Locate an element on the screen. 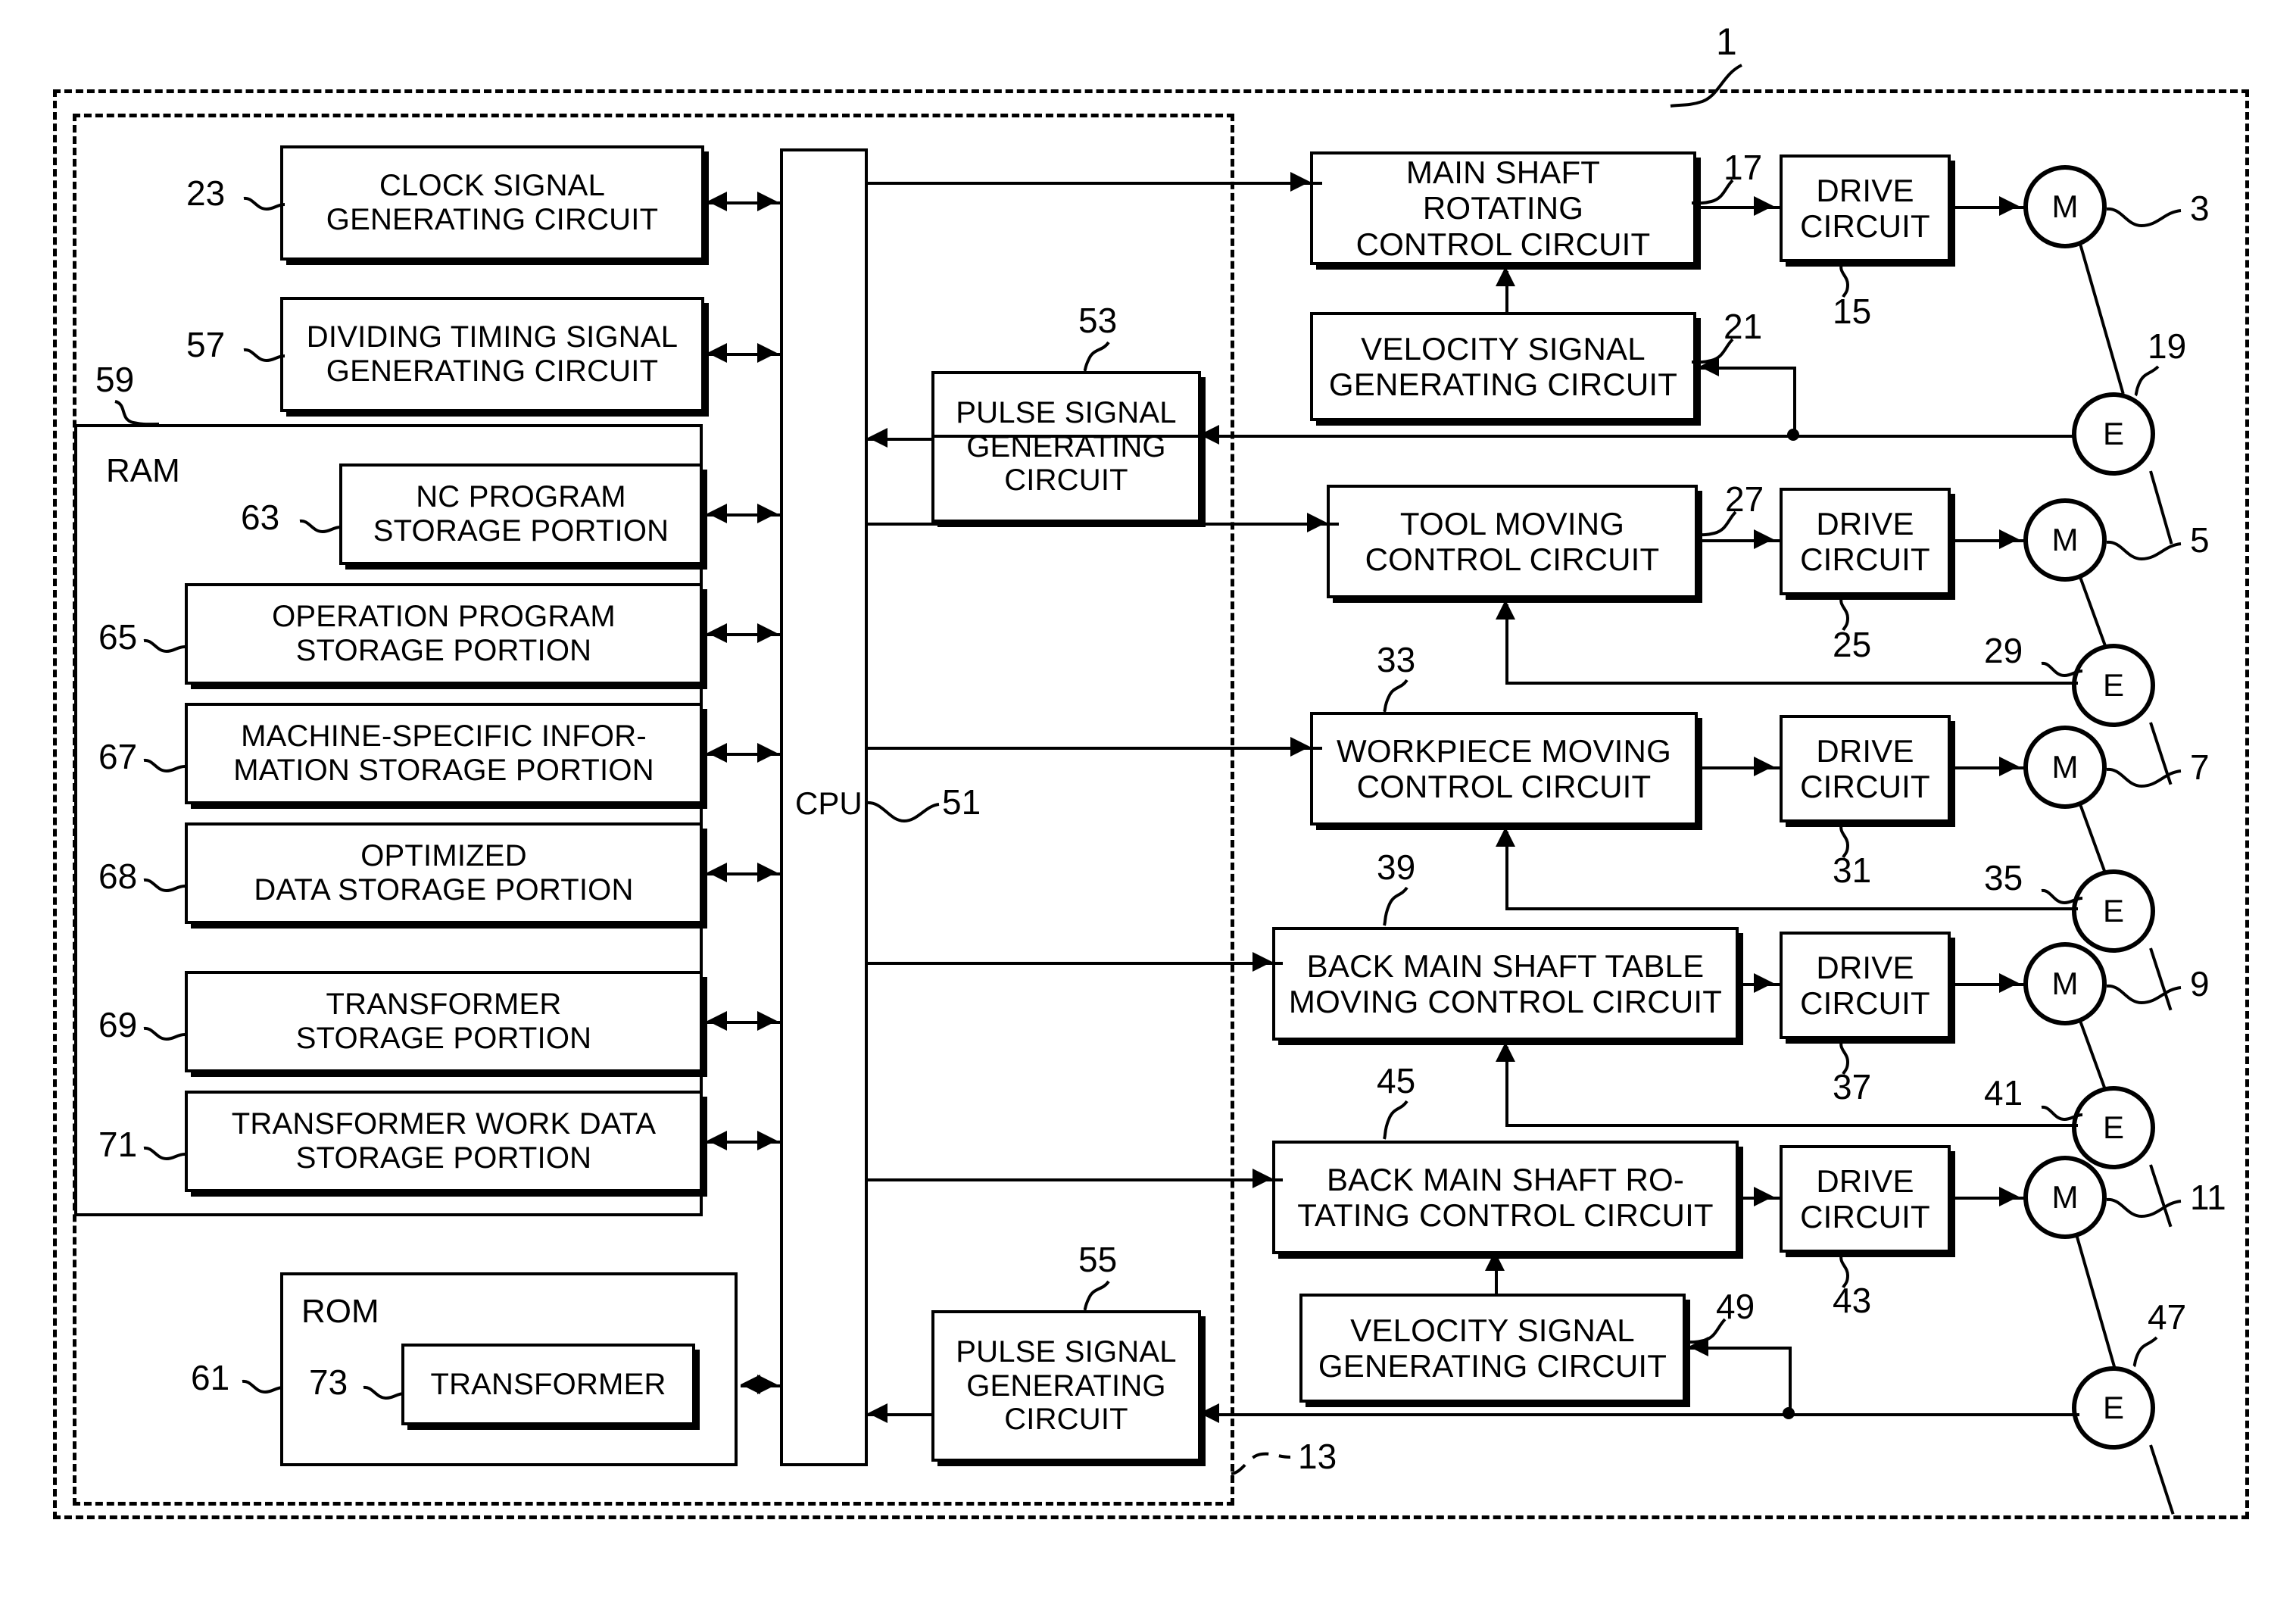  main-shaft-rotating-control-circuit: MAIN SHAFT ROTATING CONTROL CIRCUIT is located at coordinates (1503, 208).